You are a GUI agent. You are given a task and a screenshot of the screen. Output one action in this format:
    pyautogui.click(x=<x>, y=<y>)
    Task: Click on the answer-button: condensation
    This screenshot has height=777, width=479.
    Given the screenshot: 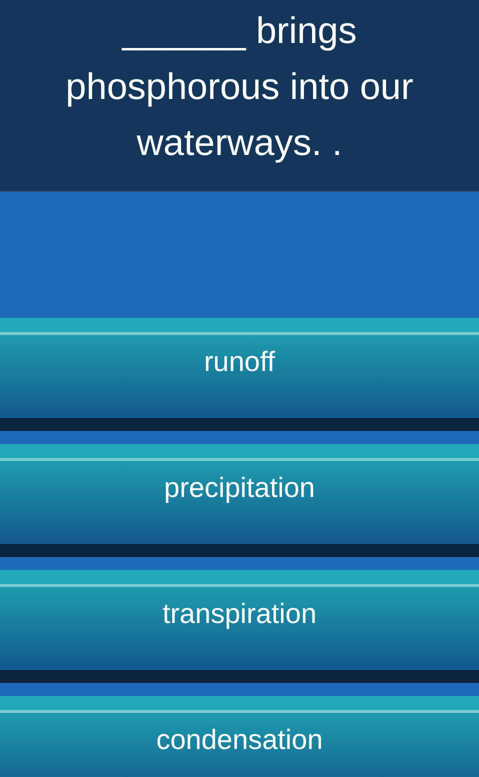 What is the action you would take?
    pyautogui.click(x=239, y=736)
    